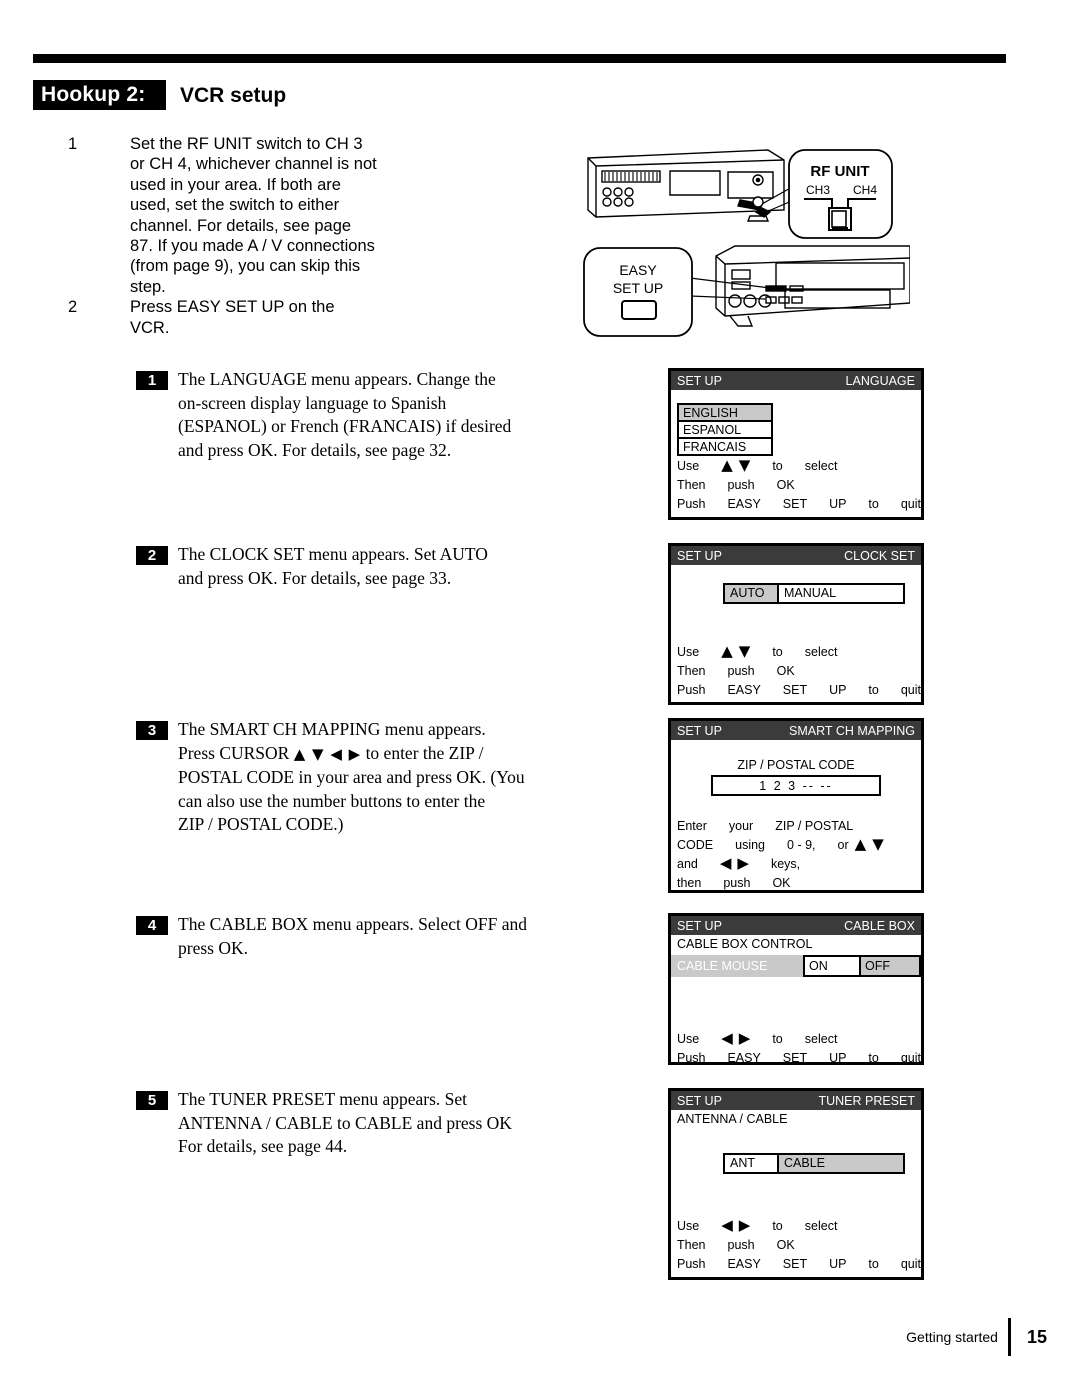  Describe the element at coordinates (689, 882) in the screenshot. I see `help-then-label: then` at that location.